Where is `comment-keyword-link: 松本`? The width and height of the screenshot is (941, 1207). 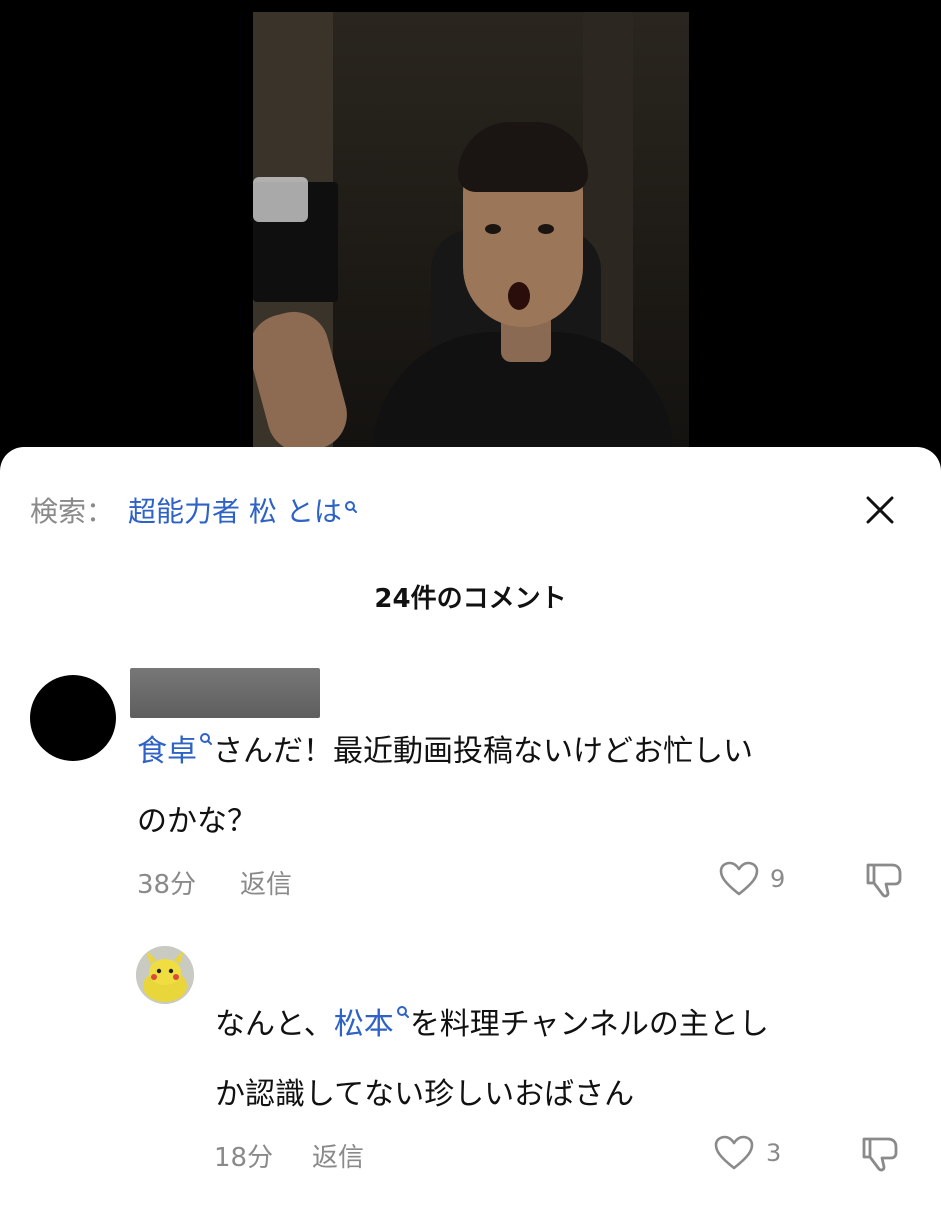
comment-keyword-link: 松本 is located at coordinates (364, 1024).